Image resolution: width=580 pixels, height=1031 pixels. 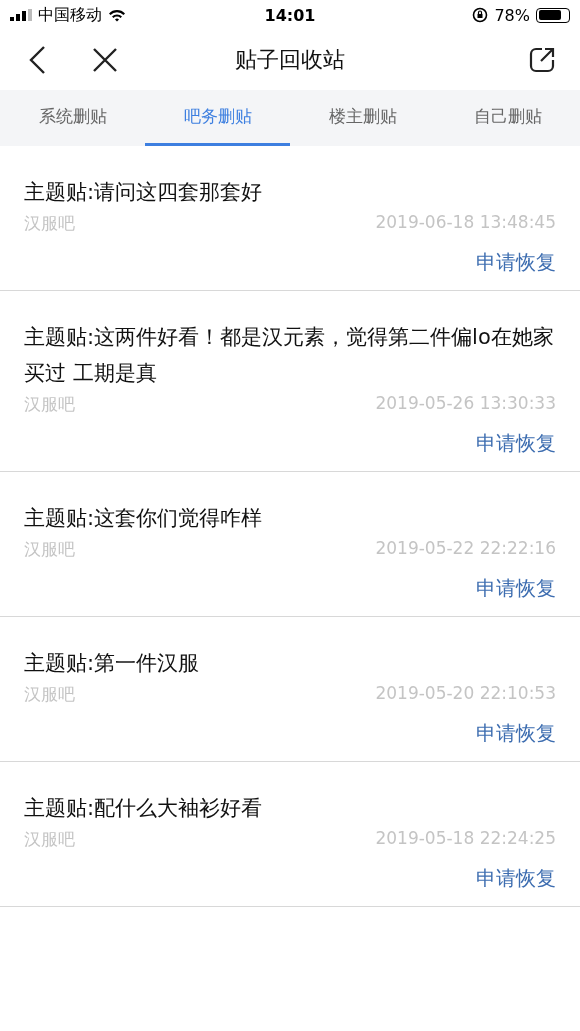 What do you see at coordinates (362, 118) in the screenshot?
I see `tab: 楼主删贴` at bounding box center [362, 118].